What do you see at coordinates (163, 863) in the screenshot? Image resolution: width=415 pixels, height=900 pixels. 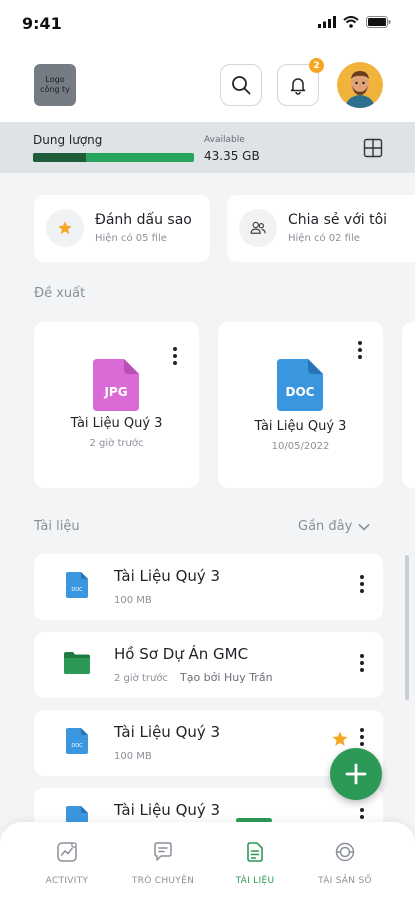 I see `tab-chat: TRÒ CHUYỆN` at bounding box center [163, 863].